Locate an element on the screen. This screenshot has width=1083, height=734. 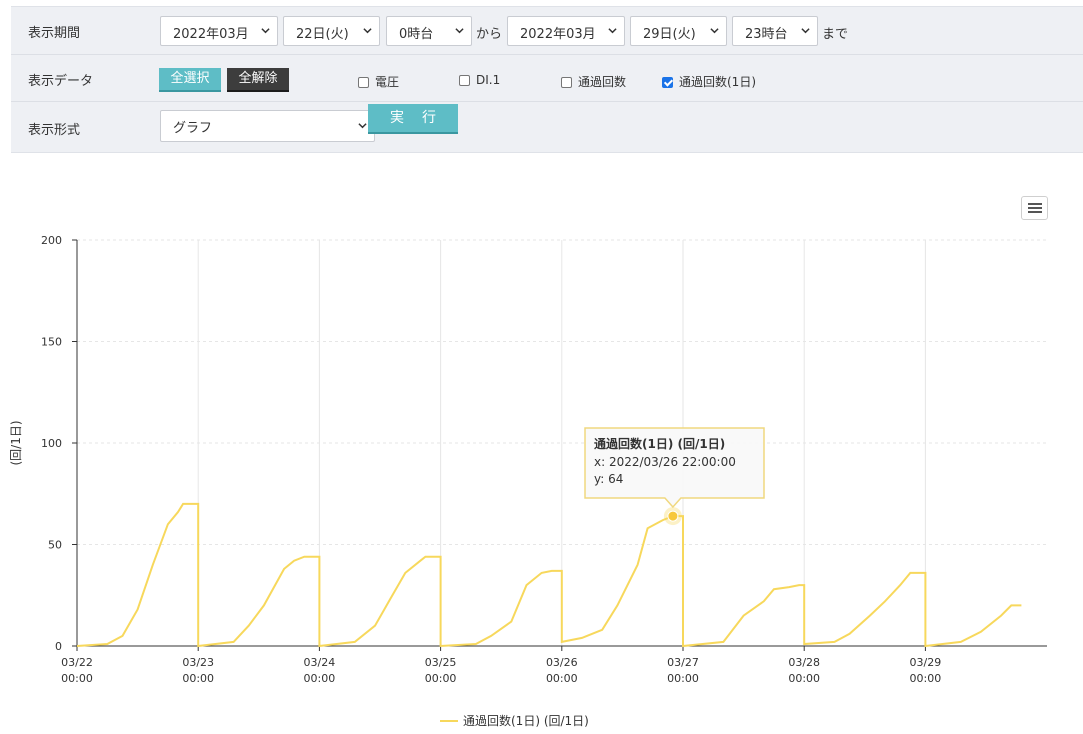
format-select: グラフ is located at coordinates (267, 126).